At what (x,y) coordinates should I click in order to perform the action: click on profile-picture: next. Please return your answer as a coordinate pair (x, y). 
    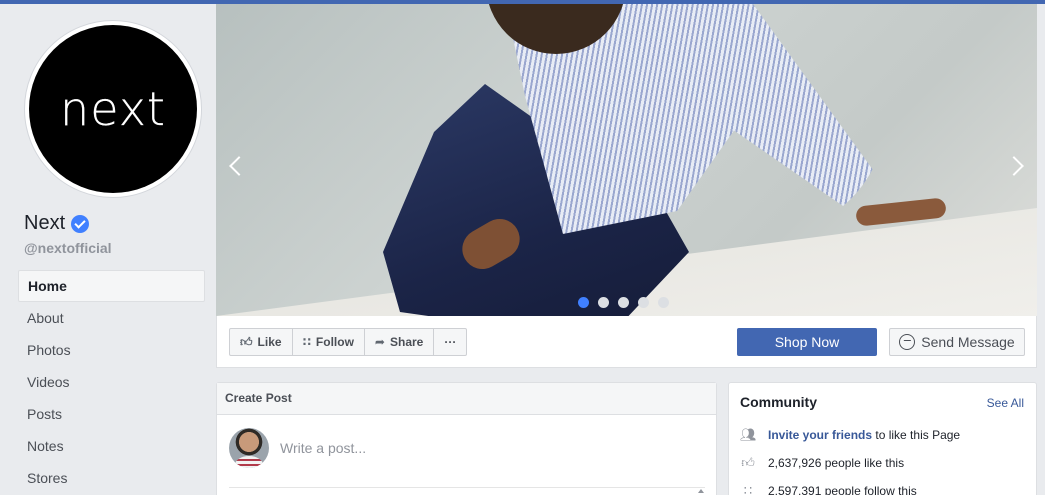
    Looking at the image, I should click on (113, 109).